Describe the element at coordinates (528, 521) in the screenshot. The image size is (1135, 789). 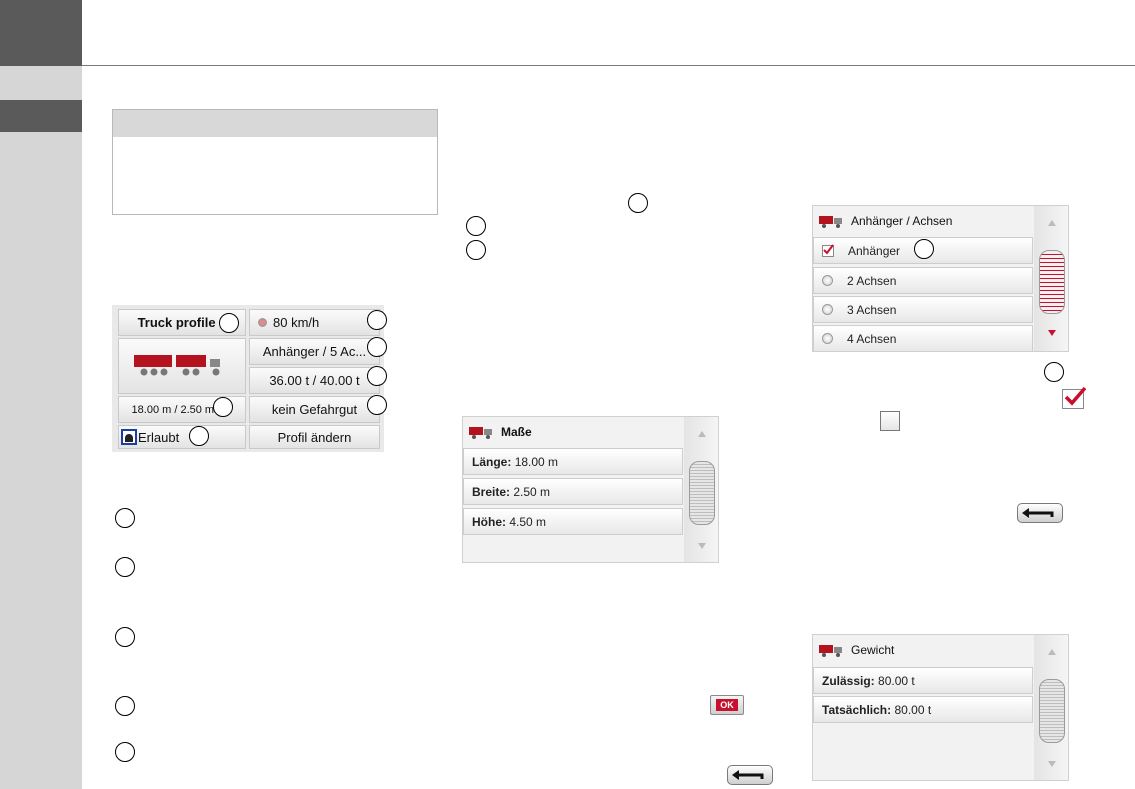
I see `height-value: 4.50 m` at that location.